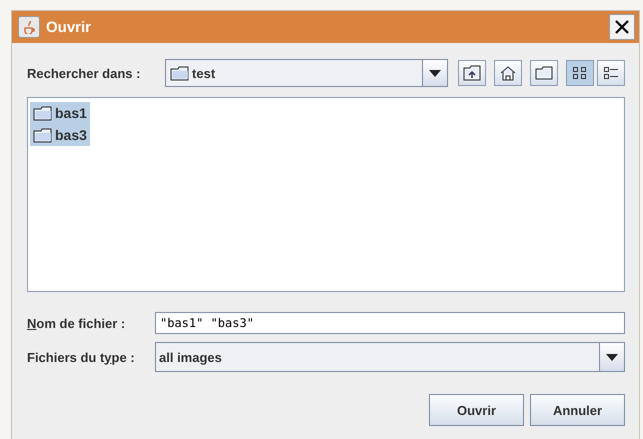 This screenshot has width=643, height=439. Describe the element at coordinates (476, 410) in the screenshot. I see `dialog-button: Ouvrir` at that location.